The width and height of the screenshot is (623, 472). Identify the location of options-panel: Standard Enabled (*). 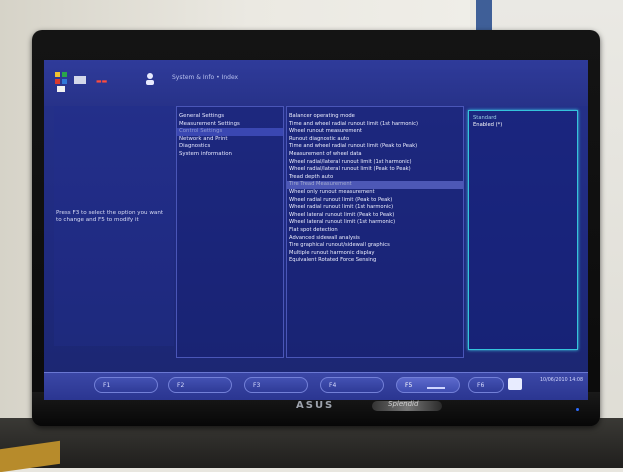
(523, 230).